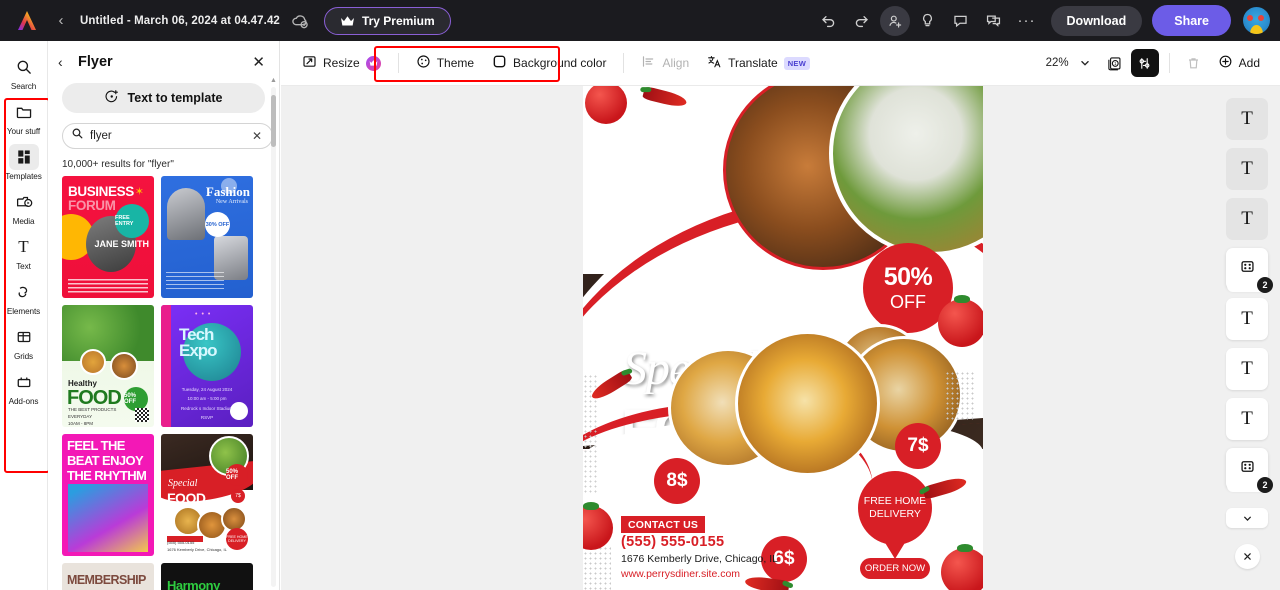  Describe the element at coordinates (676, 63) in the screenshot. I see `align-label: Align` at that location.